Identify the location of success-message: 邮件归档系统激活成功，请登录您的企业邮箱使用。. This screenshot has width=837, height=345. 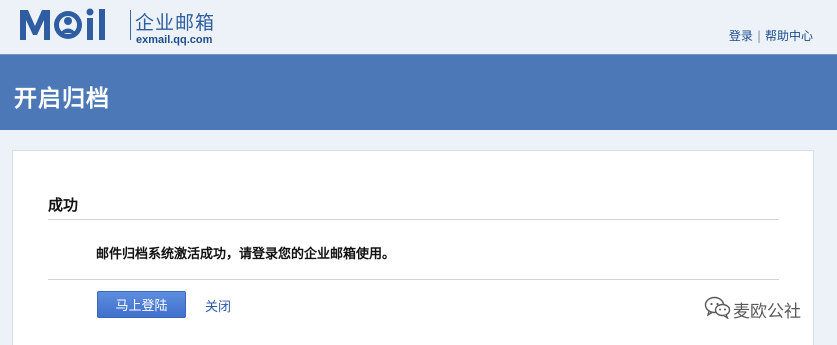
(246, 254).